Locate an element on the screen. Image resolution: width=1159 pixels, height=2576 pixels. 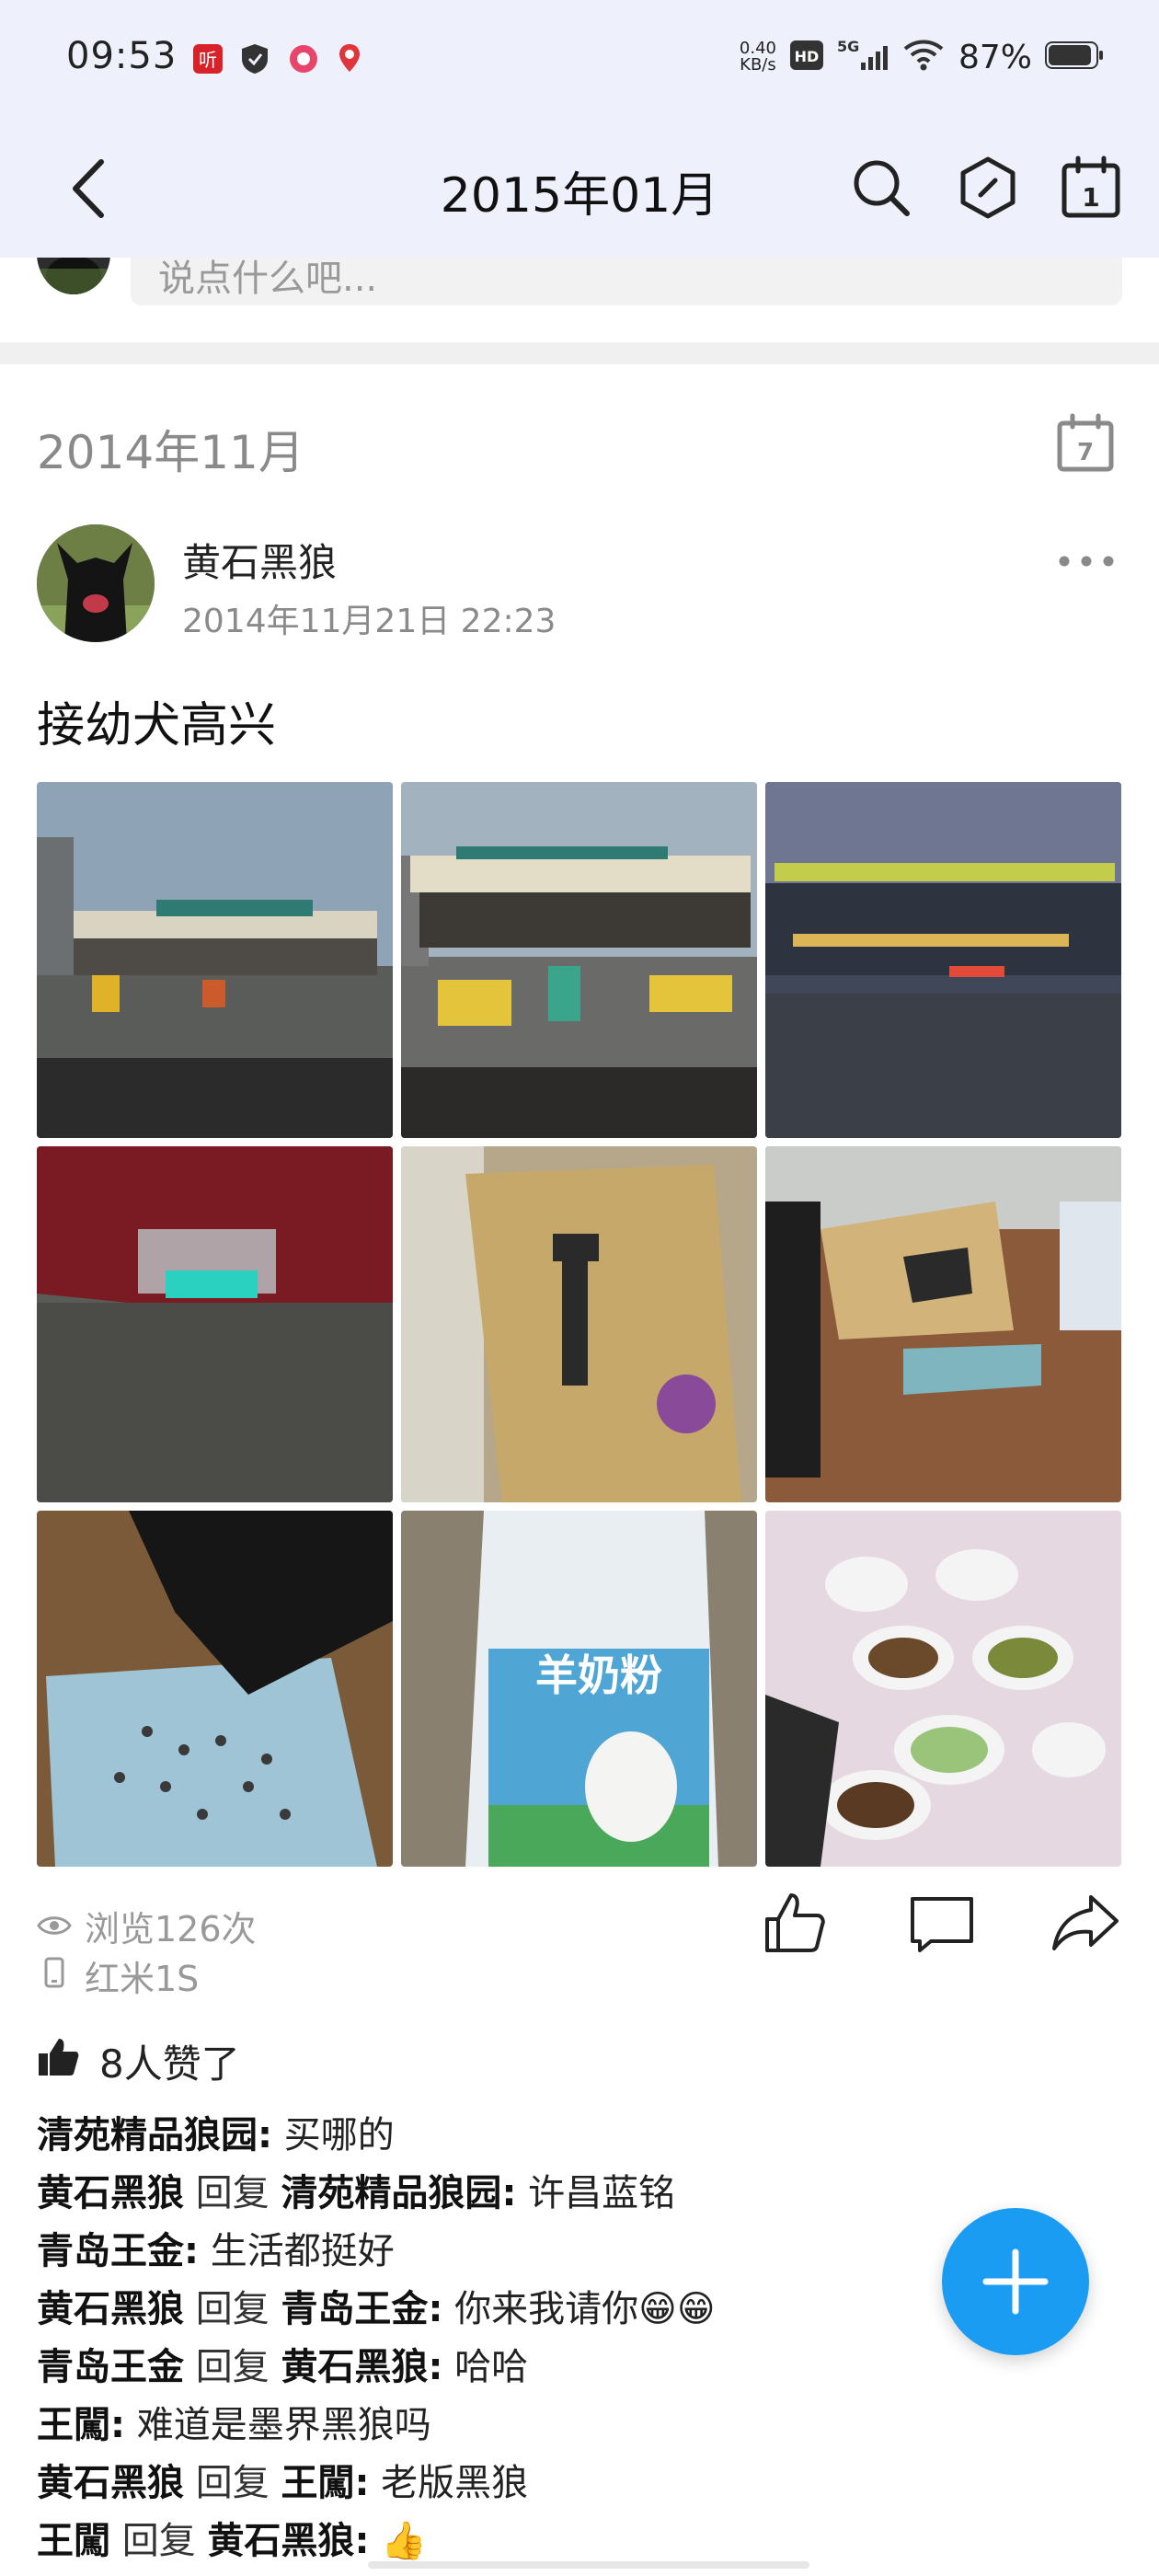
comment-author: 清苑精品狼园 is located at coordinates (147, 2135).